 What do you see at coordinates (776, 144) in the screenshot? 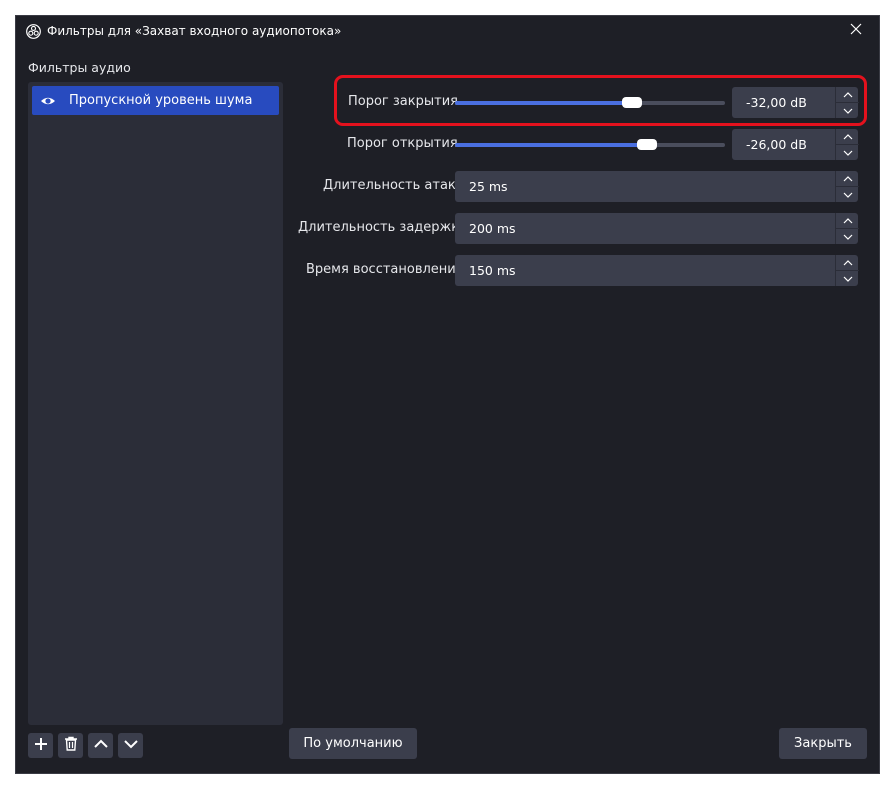
I see `open-threshold-value: -26,00 dB` at bounding box center [776, 144].